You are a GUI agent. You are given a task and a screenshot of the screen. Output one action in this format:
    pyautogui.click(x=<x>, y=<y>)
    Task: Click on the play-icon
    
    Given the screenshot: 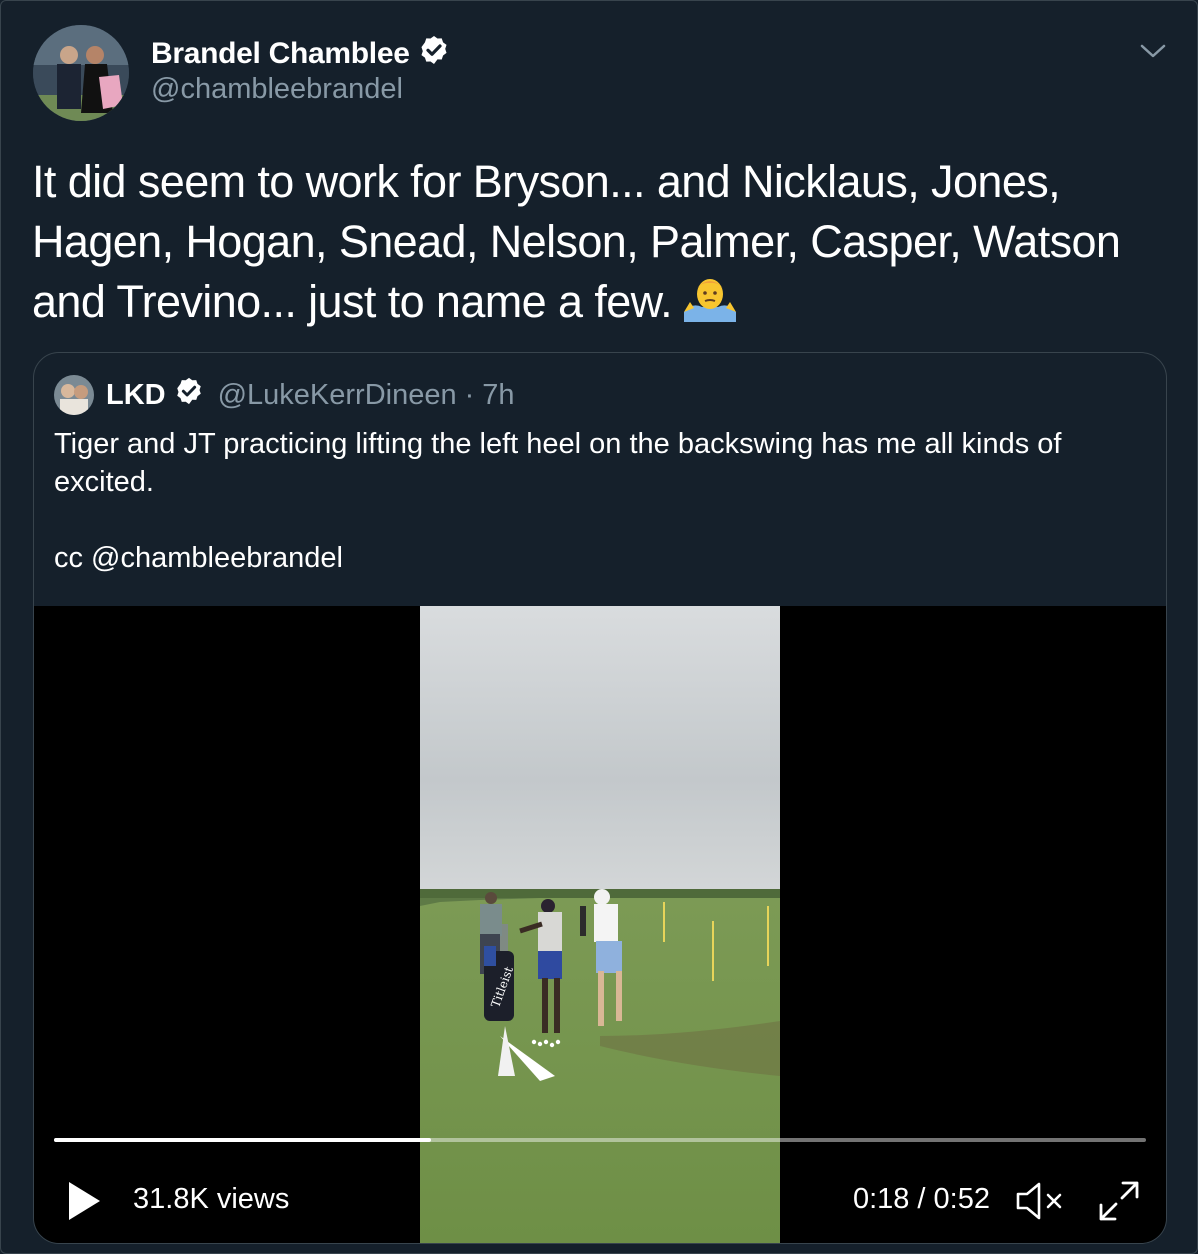 What is the action you would take?
    pyautogui.click(x=84, y=1201)
    